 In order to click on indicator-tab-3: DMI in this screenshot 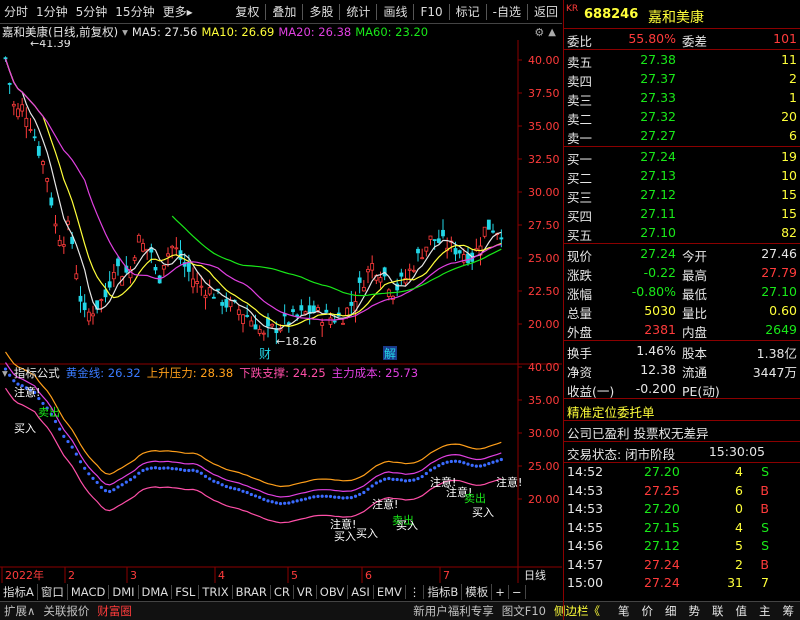, I will do `click(124, 591)`.